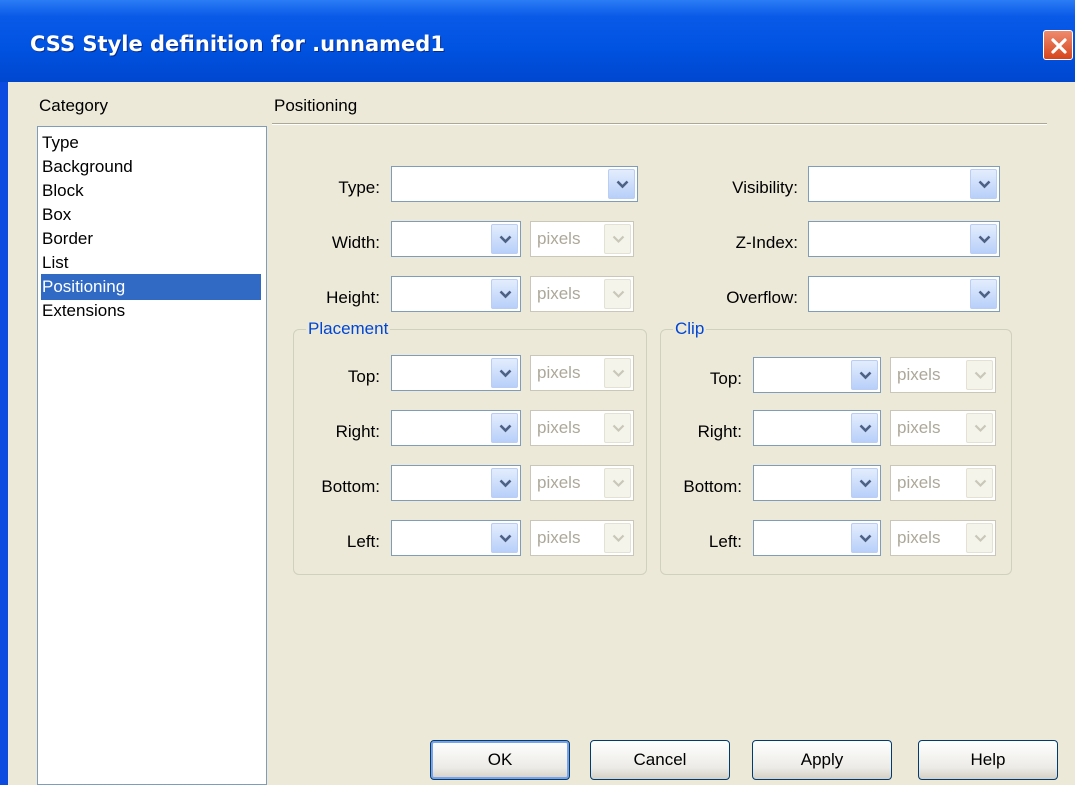 Image resolution: width=1075 pixels, height=785 pixels. I want to click on clip-right-select, so click(817, 428).